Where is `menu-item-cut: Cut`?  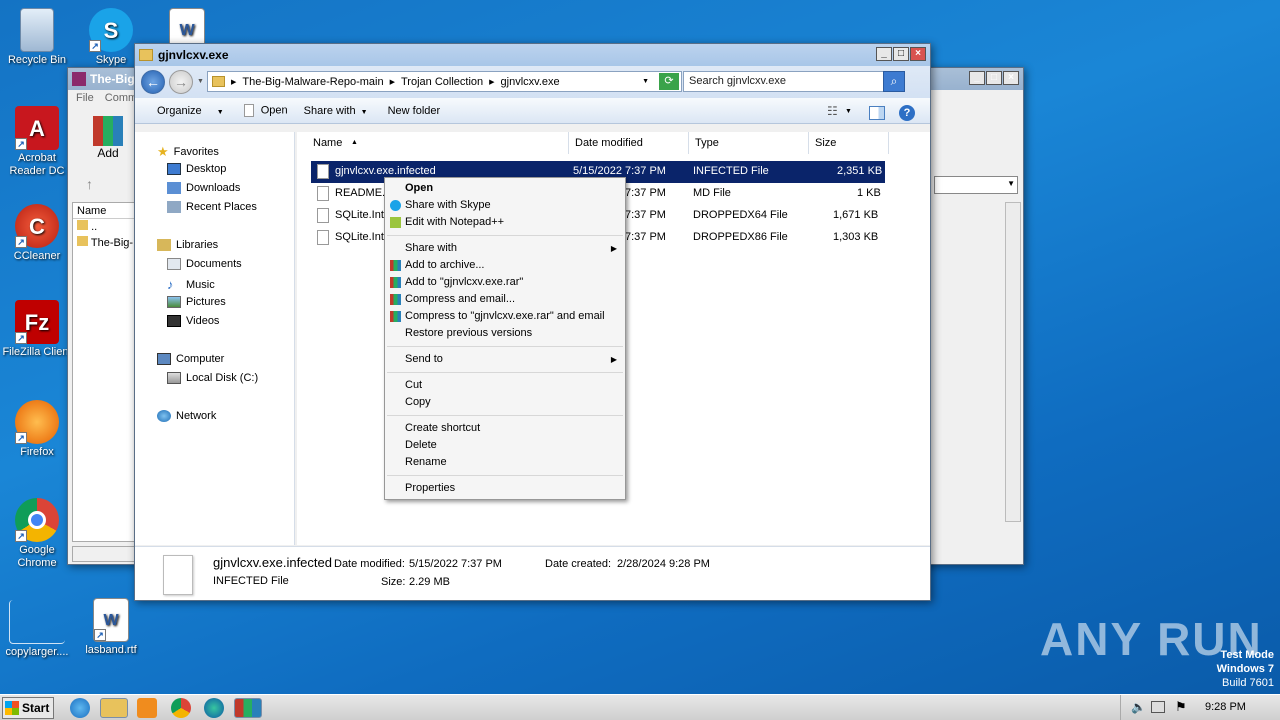
menu-item-cut: Cut is located at coordinates (413, 385).